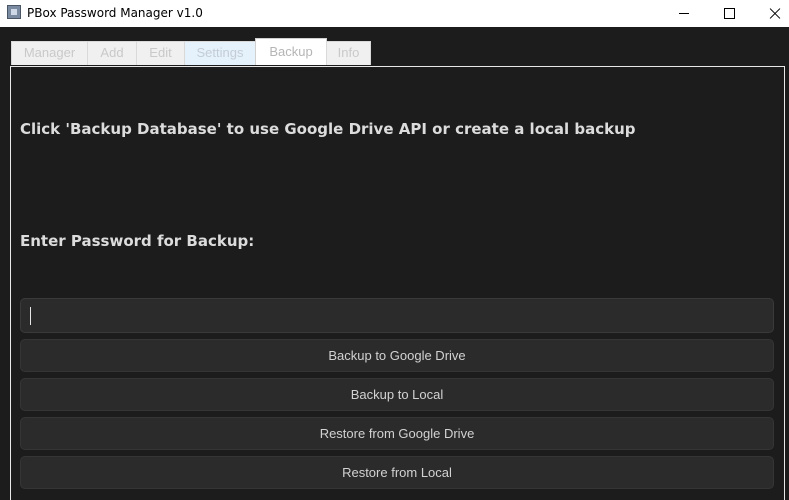  Describe the element at coordinates (397, 355) in the screenshot. I see `backup-google-drive-button: Backup to Google Drive` at that location.